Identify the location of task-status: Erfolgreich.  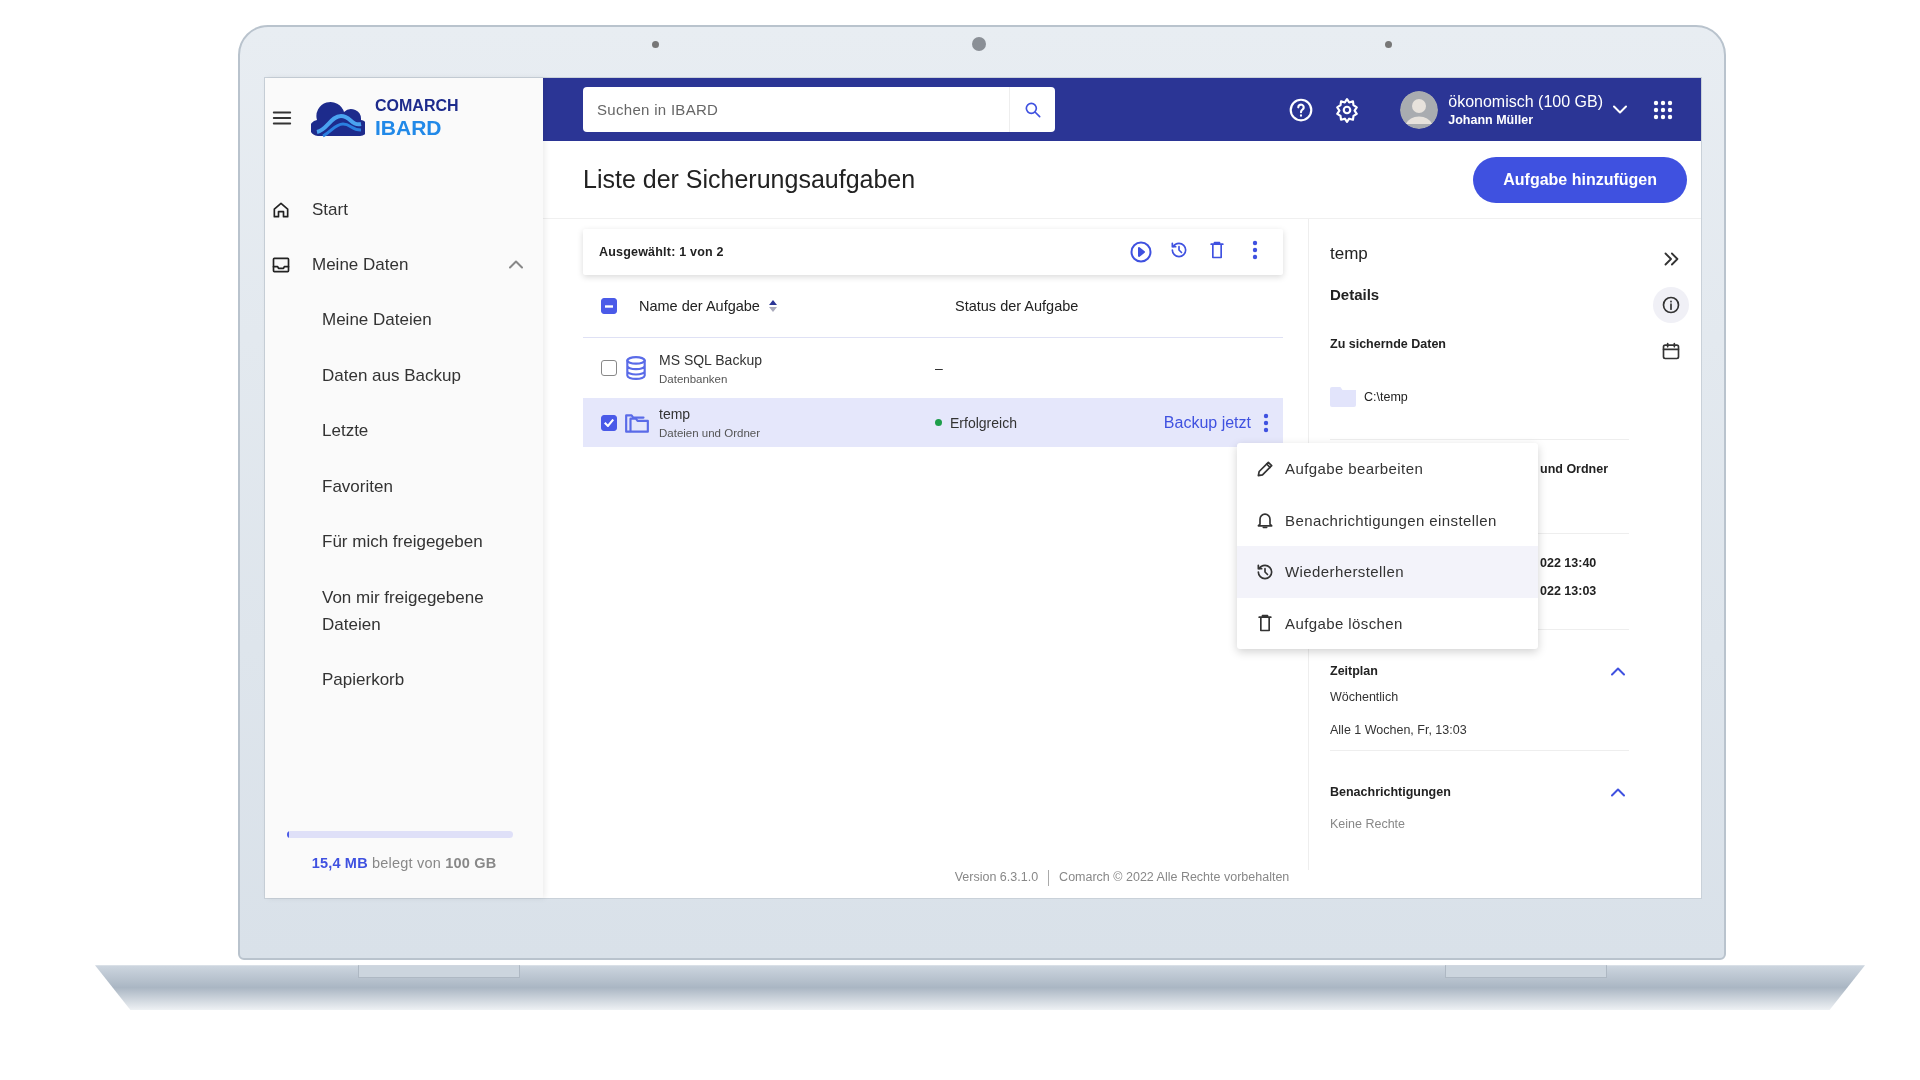
(983, 422).